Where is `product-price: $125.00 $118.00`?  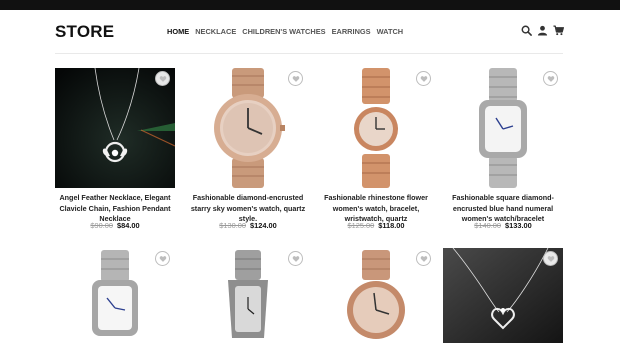
product-price: $125.00 $118.00 is located at coordinates (376, 226).